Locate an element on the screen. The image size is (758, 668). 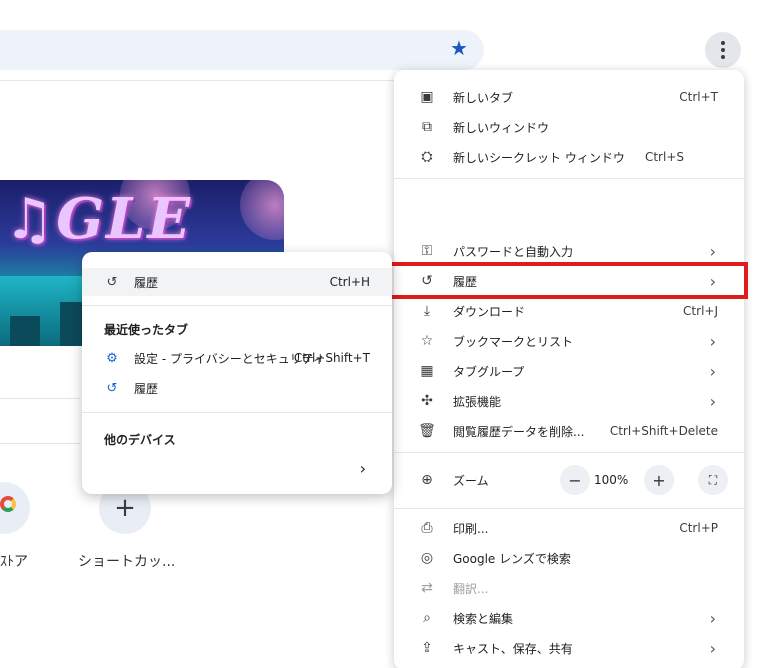
chrome-web-store-icon is located at coordinates (8, 504).